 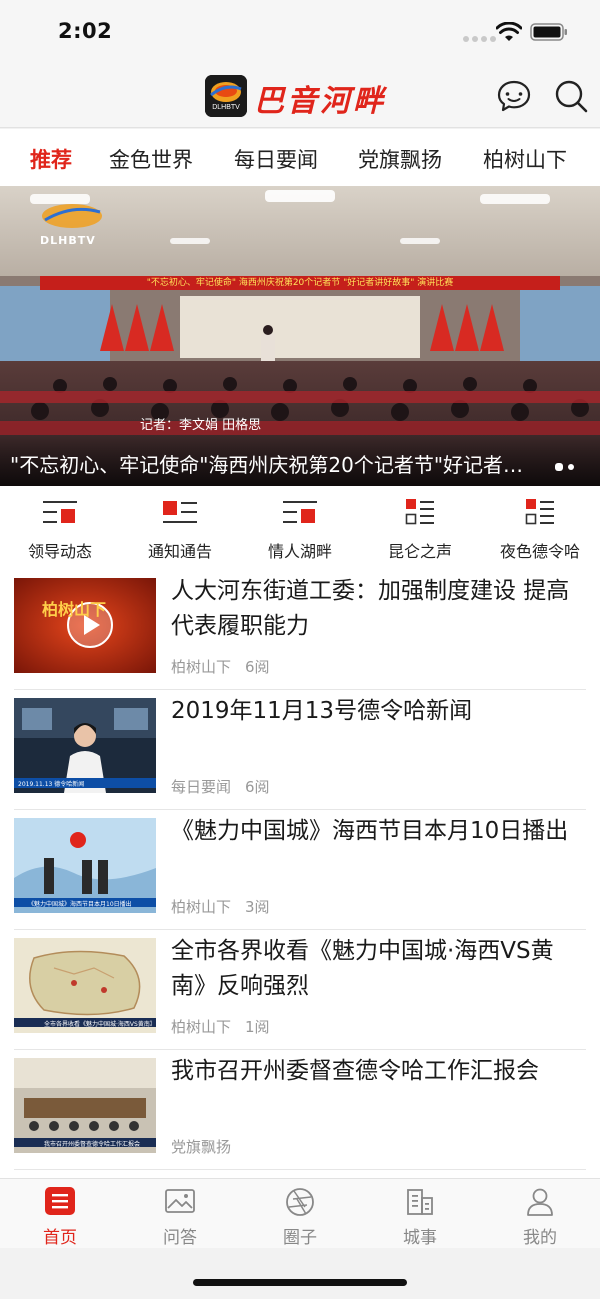 I want to click on channel-tab-daily-news: 每日要闻, so click(x=276, y=159).